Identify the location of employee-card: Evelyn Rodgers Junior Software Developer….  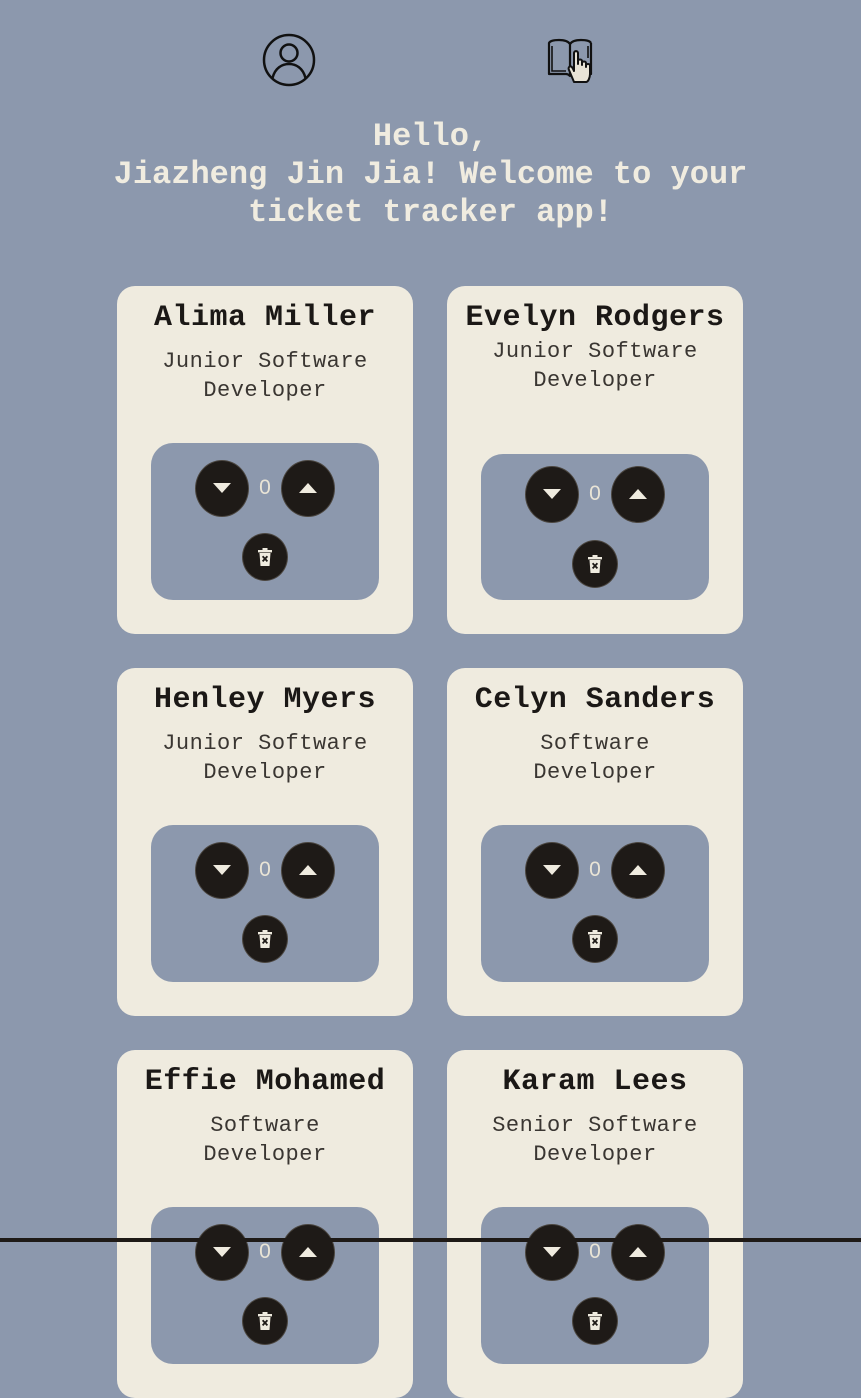
(595, 460).